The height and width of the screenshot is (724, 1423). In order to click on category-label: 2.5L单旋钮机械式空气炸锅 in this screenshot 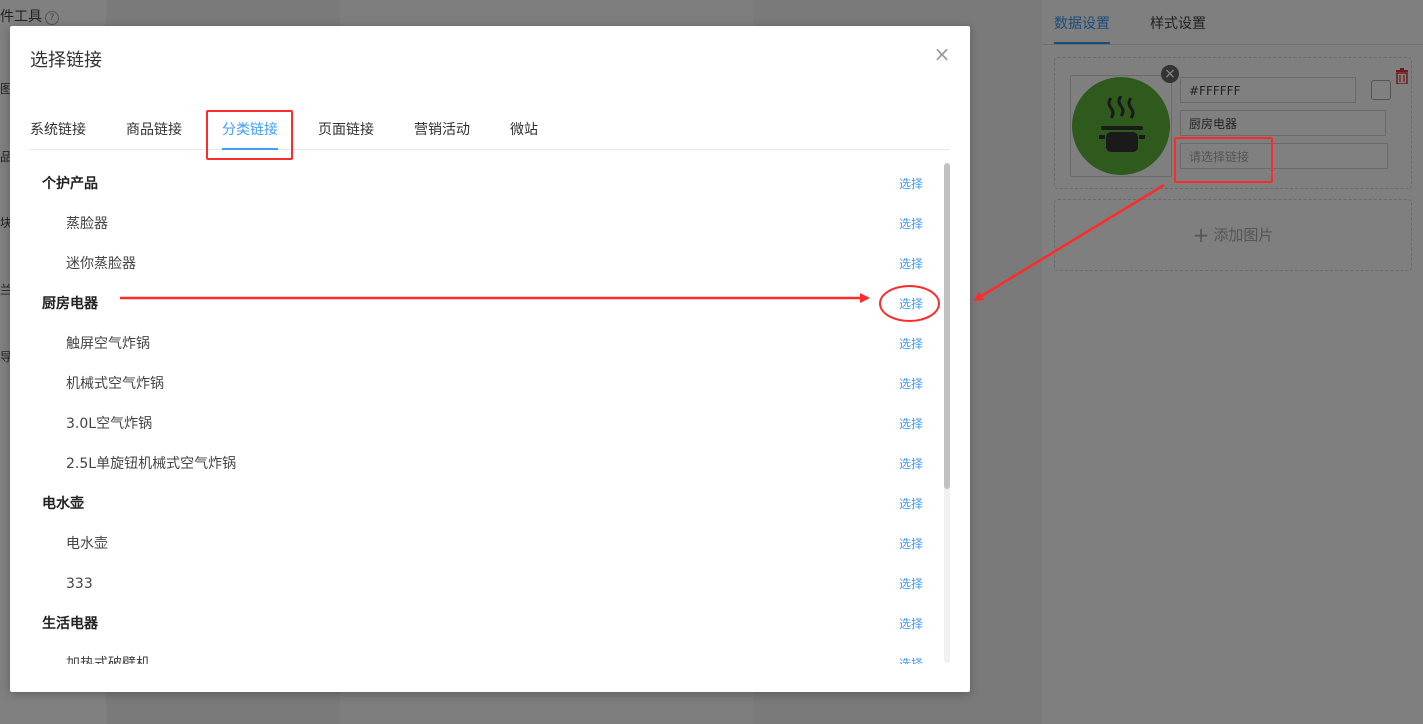, I will do `click(151, 464)`.